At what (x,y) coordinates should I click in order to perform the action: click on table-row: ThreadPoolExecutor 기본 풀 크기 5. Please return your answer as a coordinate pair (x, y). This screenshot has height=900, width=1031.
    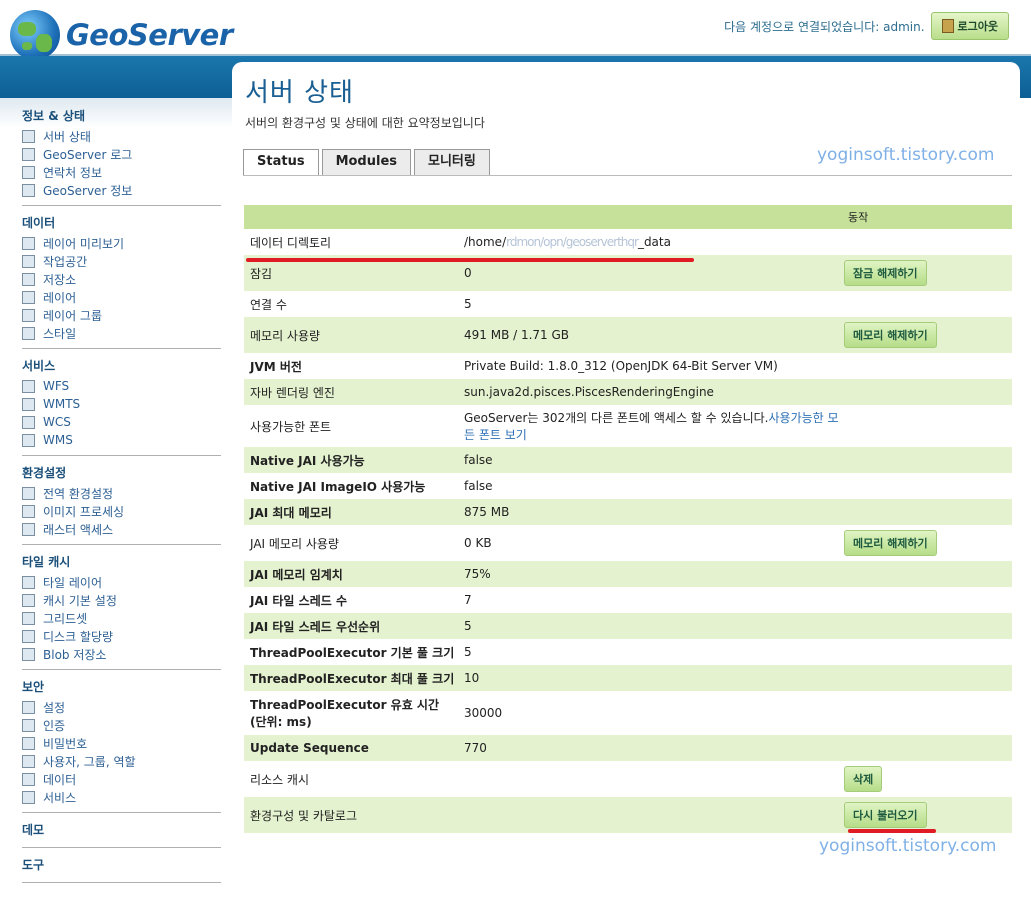
    Looking at the image, I should click on (628, 652).